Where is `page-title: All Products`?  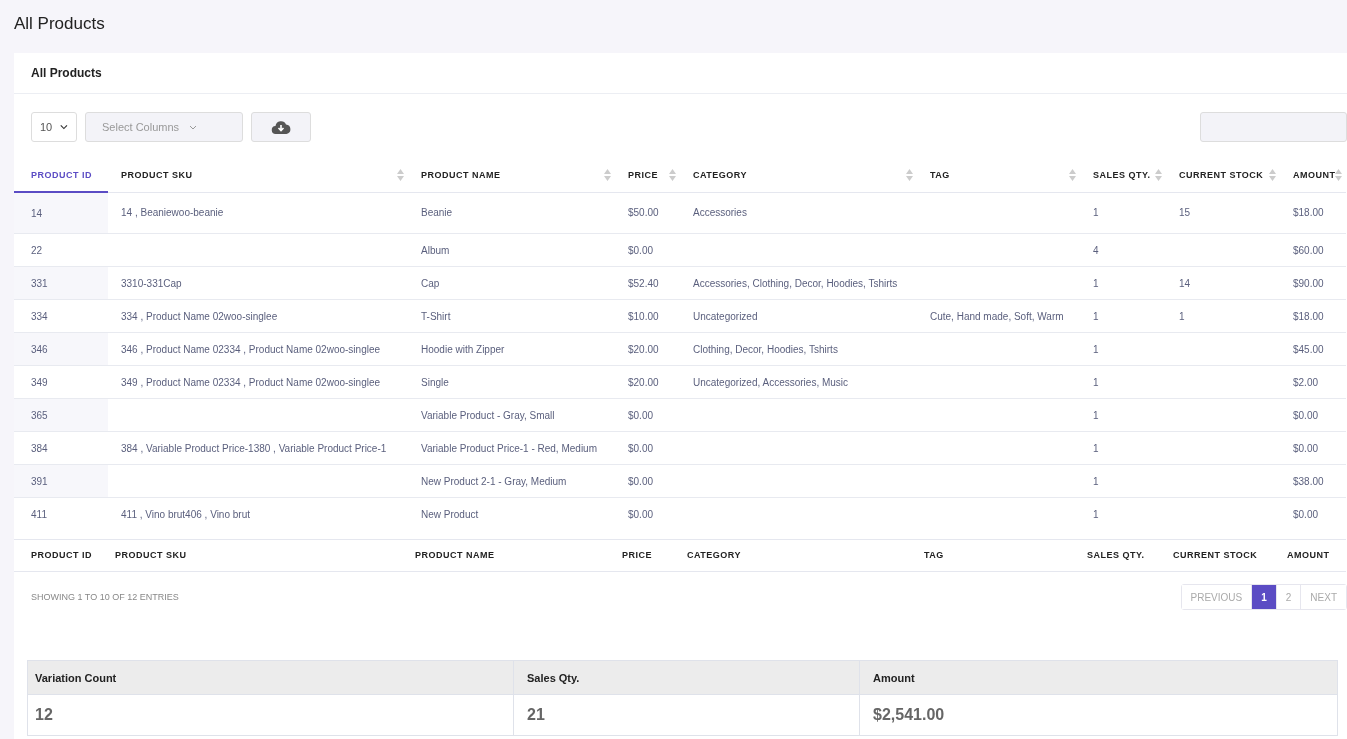
page-title: All Products is located at coordinates (60, 24).